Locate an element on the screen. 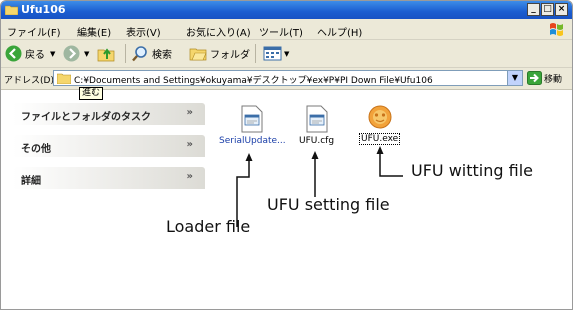 This screenshot has width=573, height=310. file-item-ufu-cfg: UFU.cfg is located at coordinates (316, 125).